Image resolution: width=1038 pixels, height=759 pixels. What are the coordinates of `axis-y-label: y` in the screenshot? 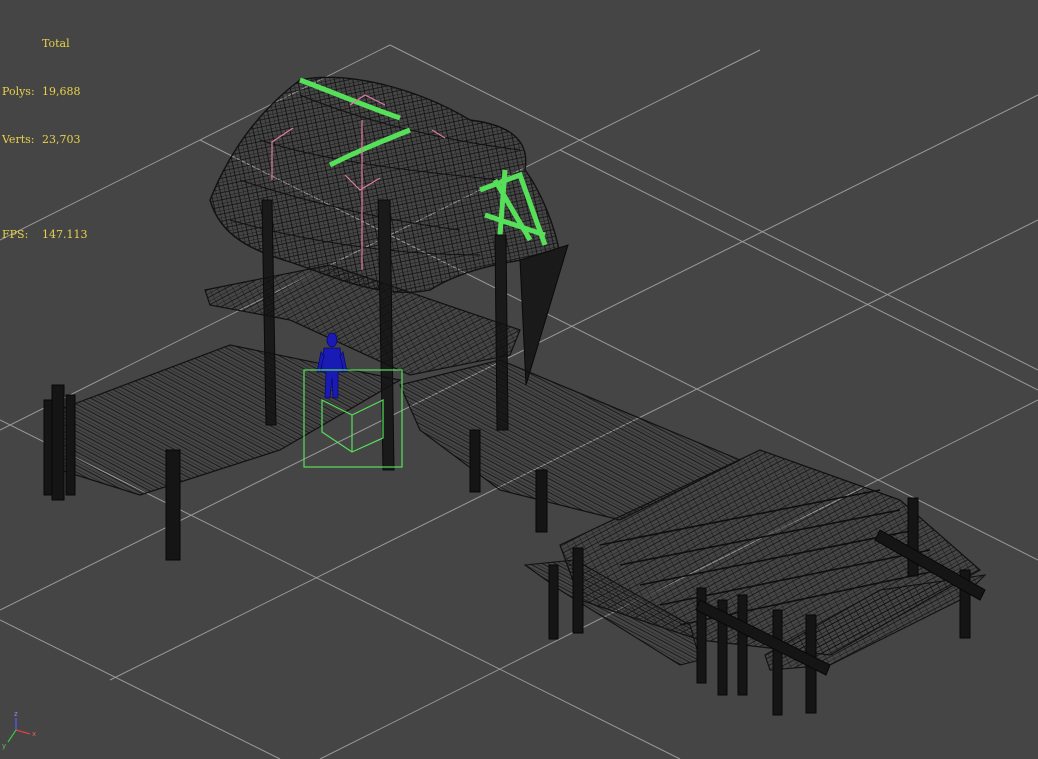 It's located at (4, 746).